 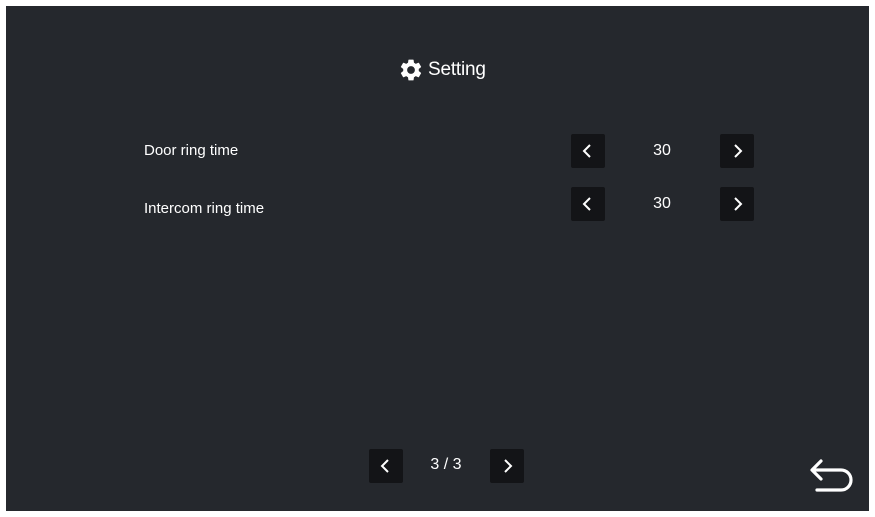 I want to click on previous-page-button, so click(x=386, y=466).